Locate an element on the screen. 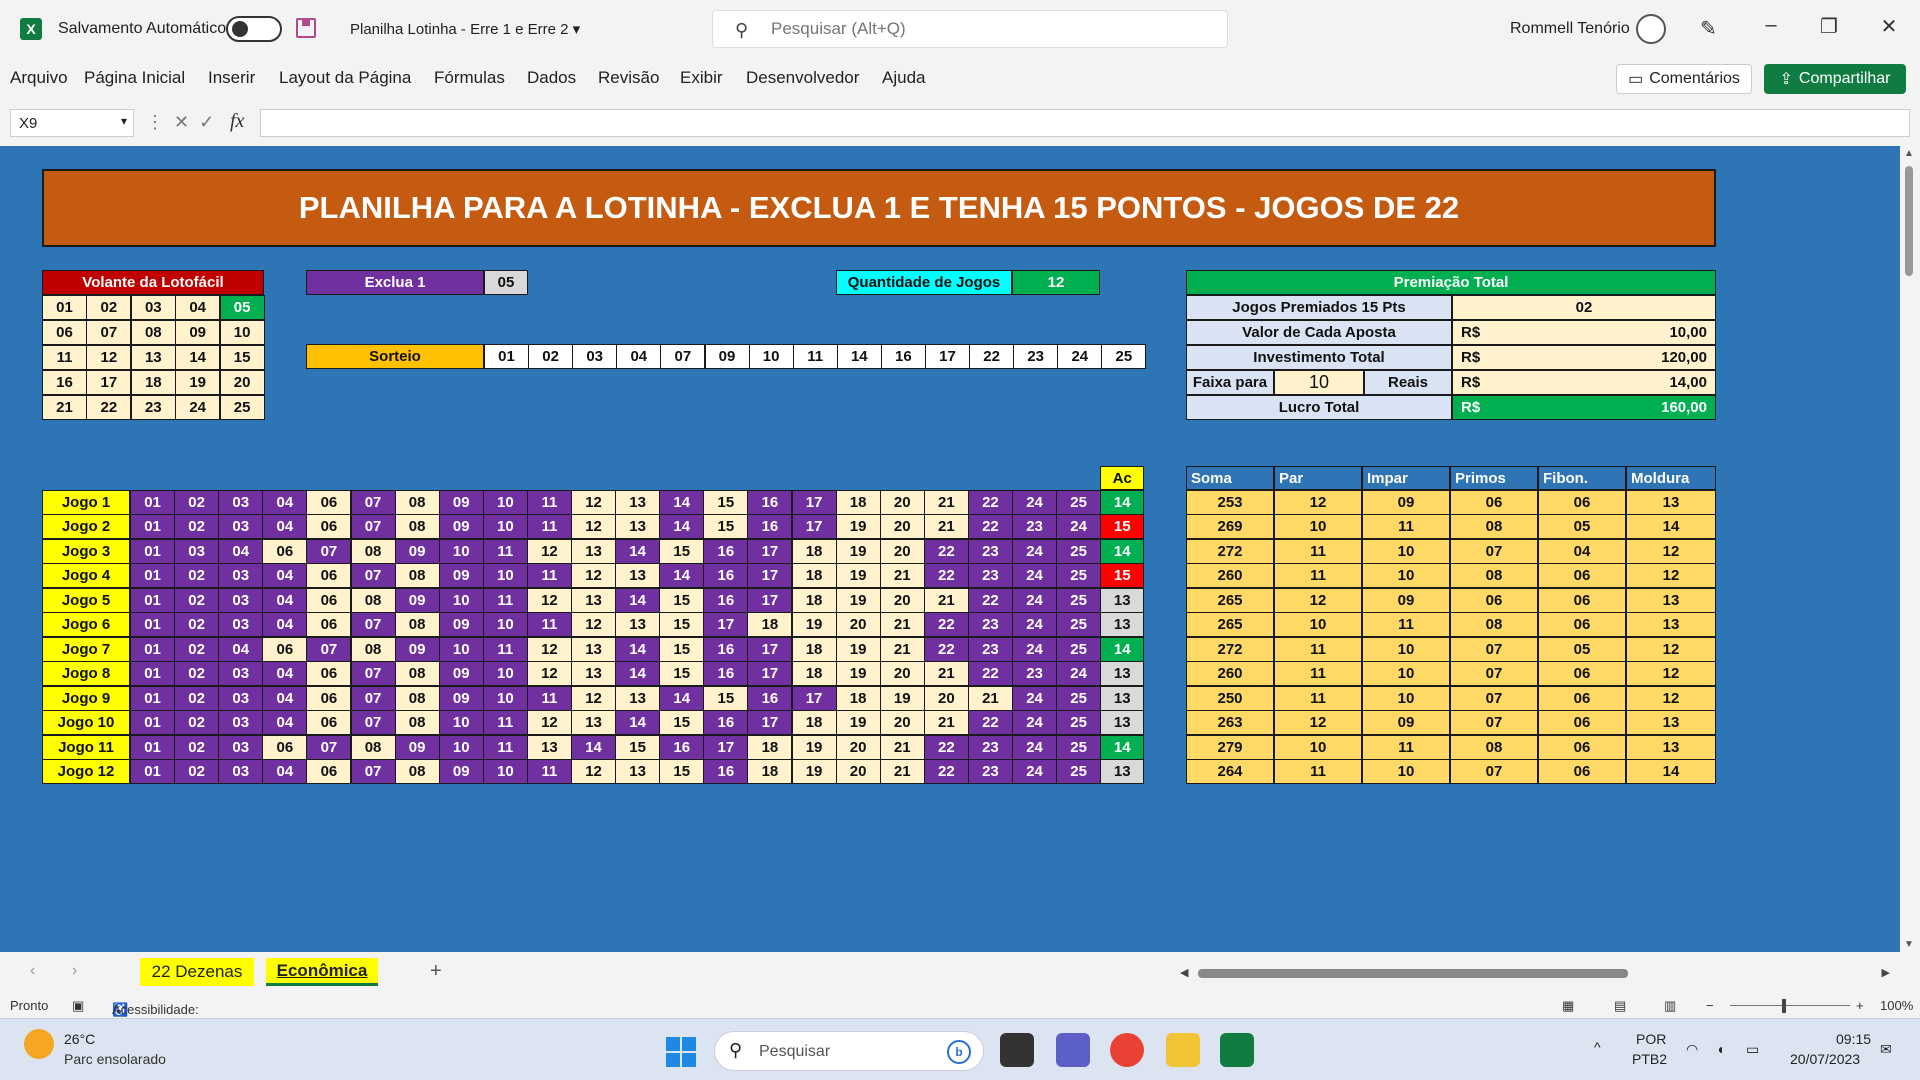  avatar is located at coordinates (1651, 29).